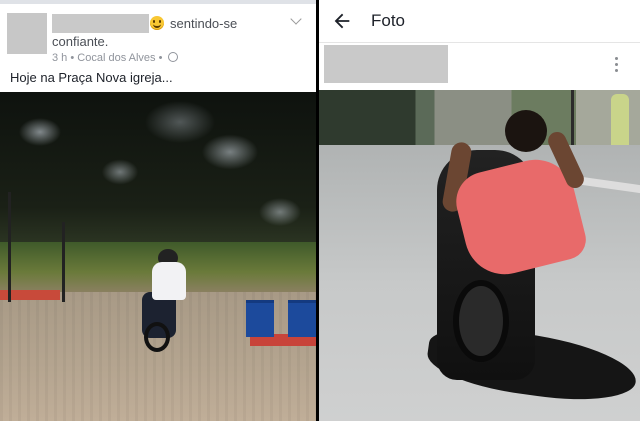 This screenshot has width=640, height=421. I want to click on tree-trunk, so click(572, 120).